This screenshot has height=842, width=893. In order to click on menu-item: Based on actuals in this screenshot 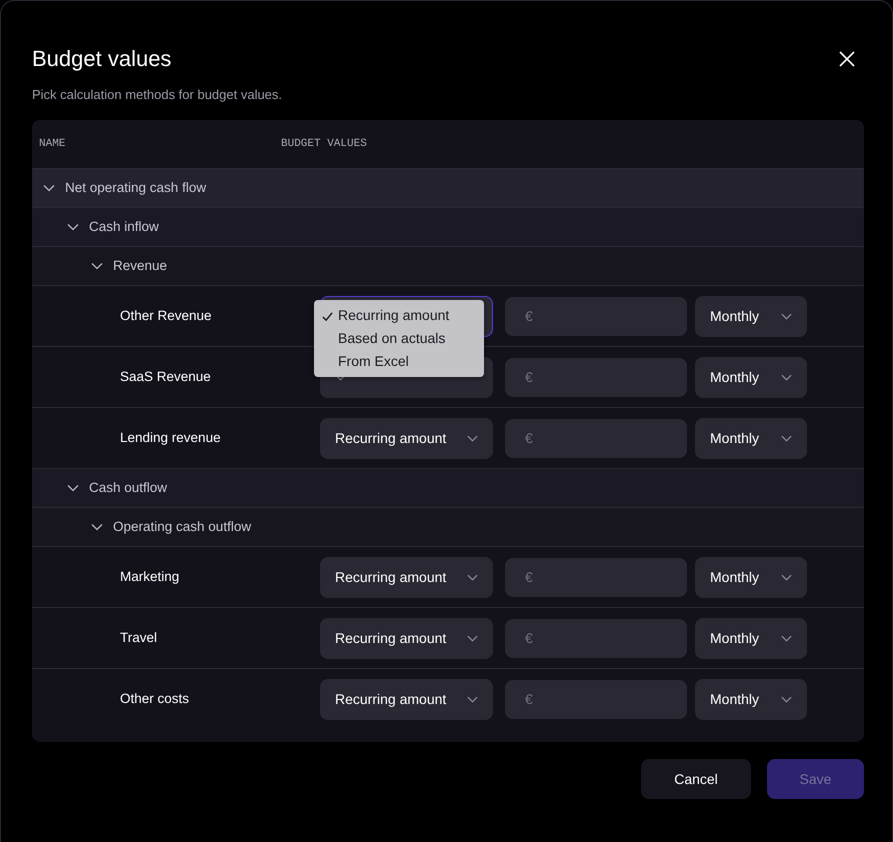, I will do `click(399, 338)`.